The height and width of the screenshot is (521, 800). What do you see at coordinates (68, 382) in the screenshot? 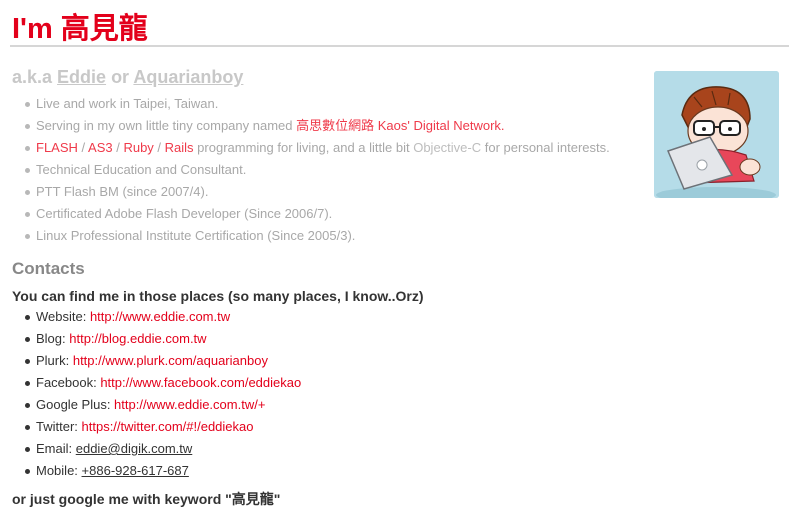
I see `contact-label: Facebook:` at bounding box center [68, 382].